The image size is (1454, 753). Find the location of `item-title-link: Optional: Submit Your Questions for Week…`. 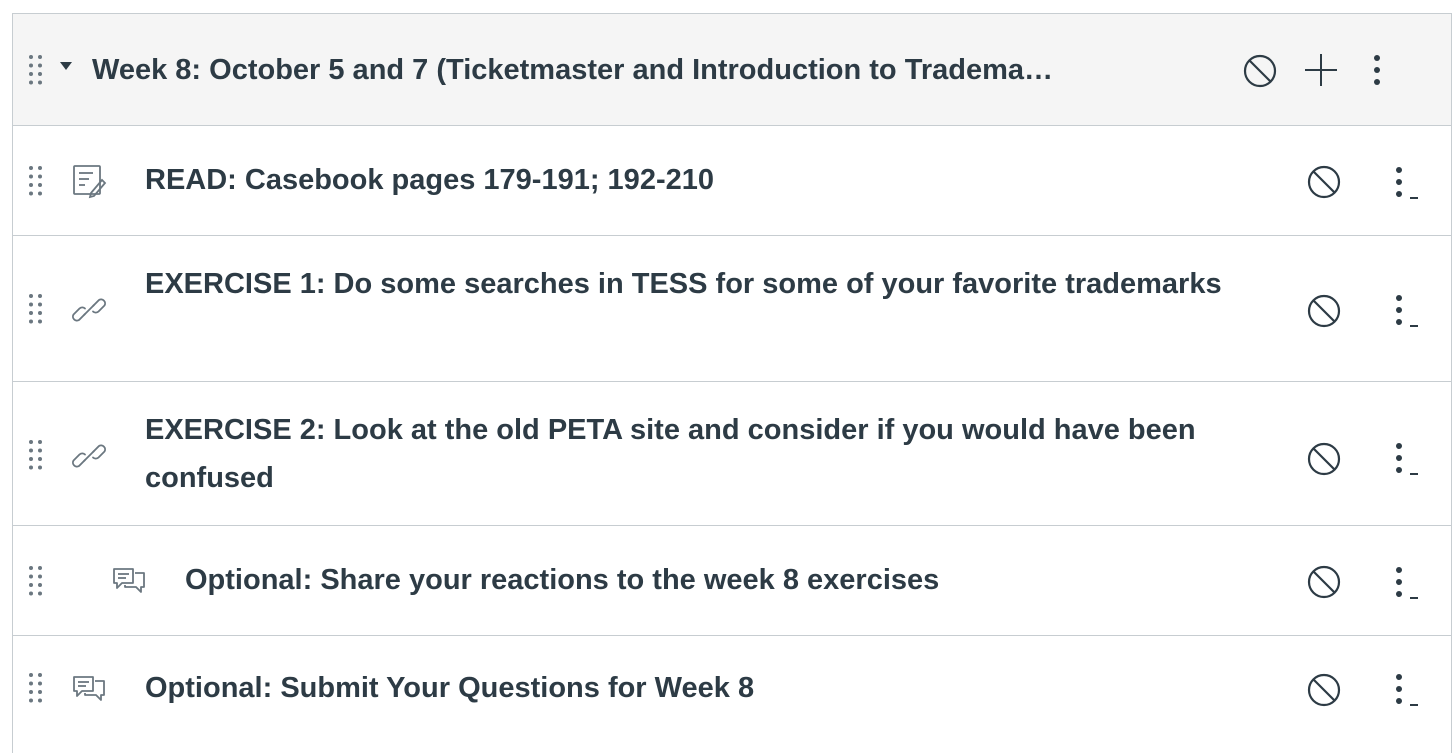

item-title-link: Optional: Submit Your Questions for Week… is located at coordinates (449, 688).